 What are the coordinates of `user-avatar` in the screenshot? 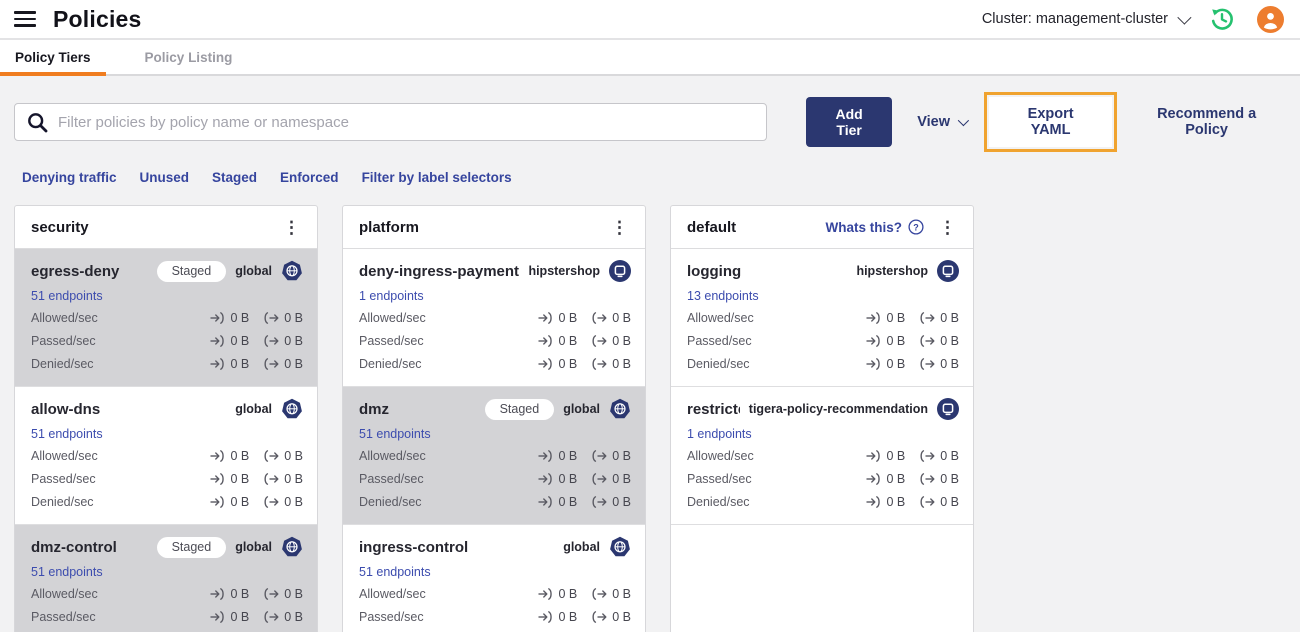 It's located at (1270, 19).